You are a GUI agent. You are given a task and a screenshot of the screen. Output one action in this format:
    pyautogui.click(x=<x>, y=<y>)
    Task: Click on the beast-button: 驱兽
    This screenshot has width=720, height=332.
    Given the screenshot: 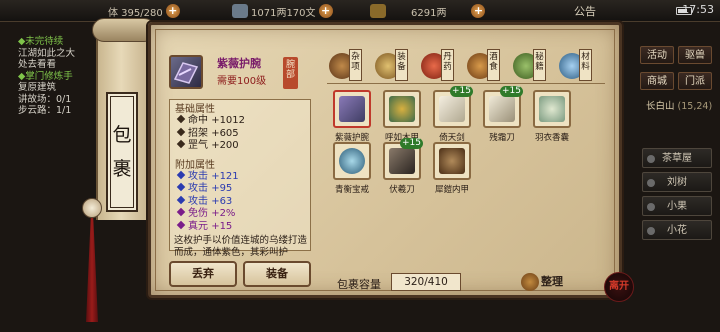 What is the action you would take?
    pyautogui.click(x=695, y=55)
    